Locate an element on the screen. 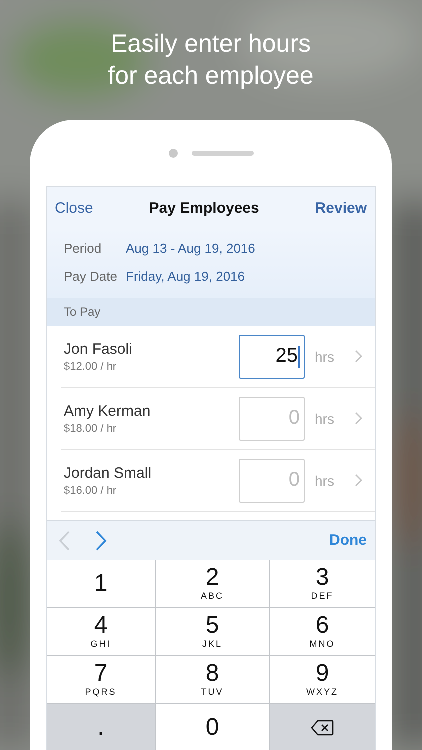 The image size is (422, 750). speaker-grille is located at coordinates (223, 153).